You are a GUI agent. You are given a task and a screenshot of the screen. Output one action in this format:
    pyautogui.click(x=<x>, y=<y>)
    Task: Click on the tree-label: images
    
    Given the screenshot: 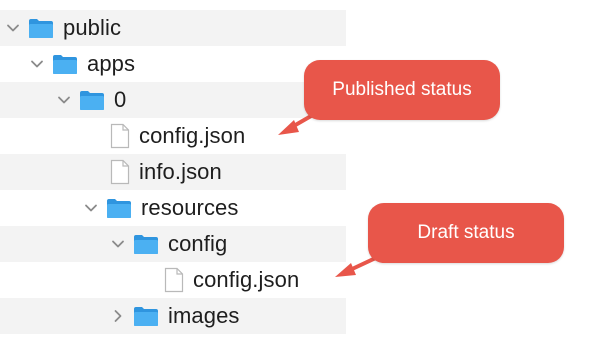 What is the action you would take?
    pyautogui.click(x=204, y=315)
    